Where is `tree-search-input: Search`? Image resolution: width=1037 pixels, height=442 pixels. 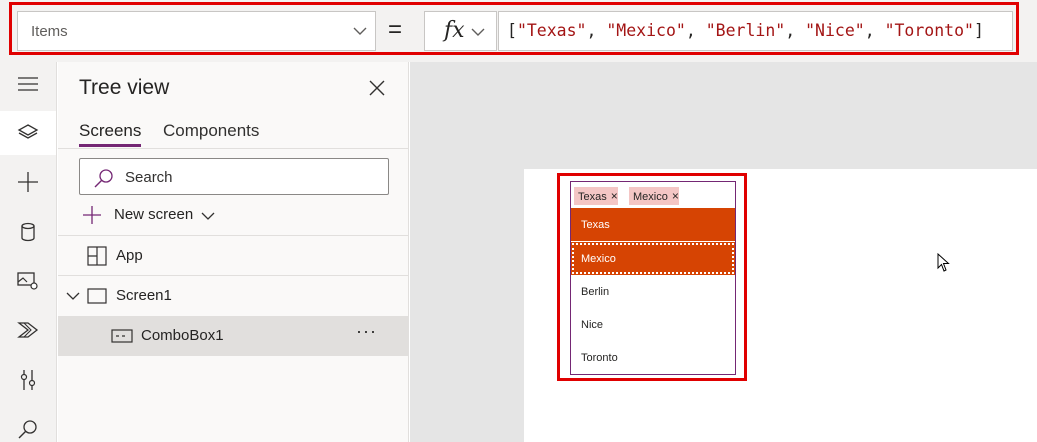 tree-search-input: Search is located at coordinates (234, 176).